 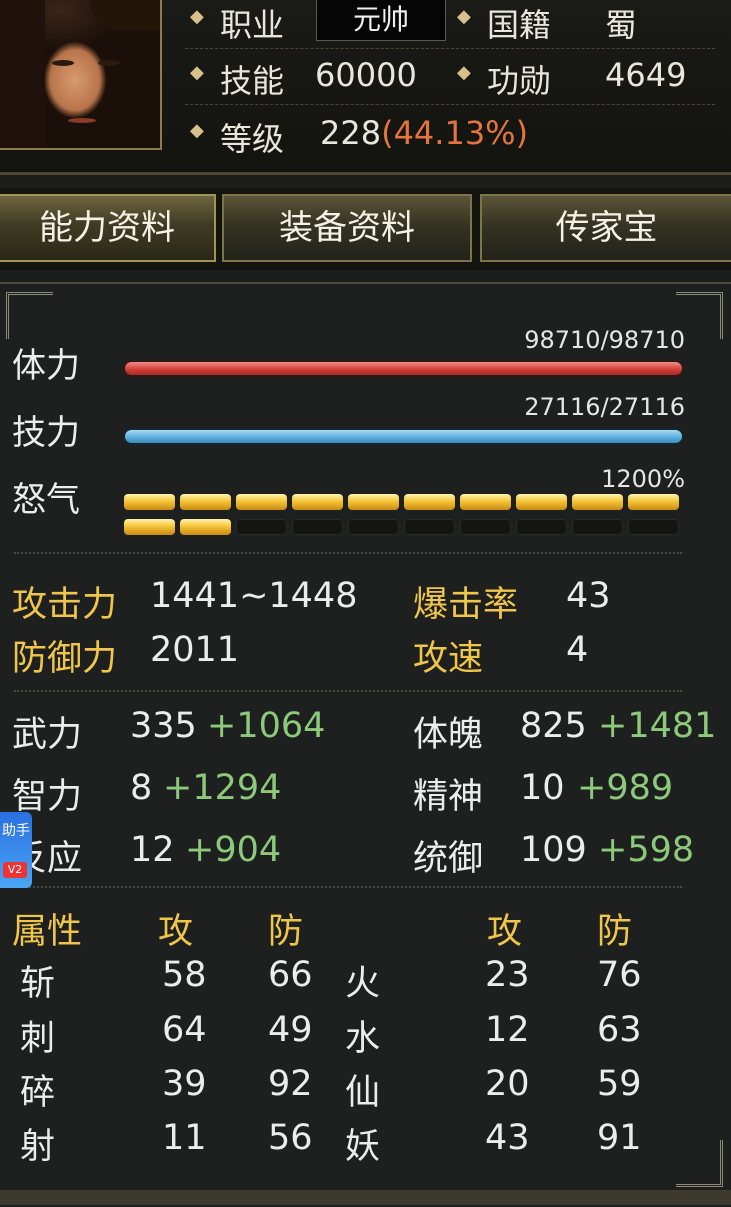 What do you see at coordinates (290, 1030) in the screenshot?
I see `element-def: 49` at bounding box center [290, 1030].